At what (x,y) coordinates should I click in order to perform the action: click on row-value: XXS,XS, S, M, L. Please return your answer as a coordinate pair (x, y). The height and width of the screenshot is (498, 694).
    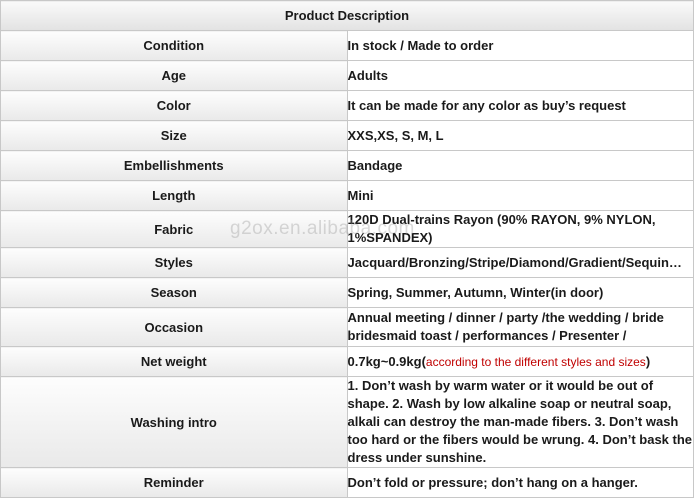
    Looking at the image, I should click on (520, 135).